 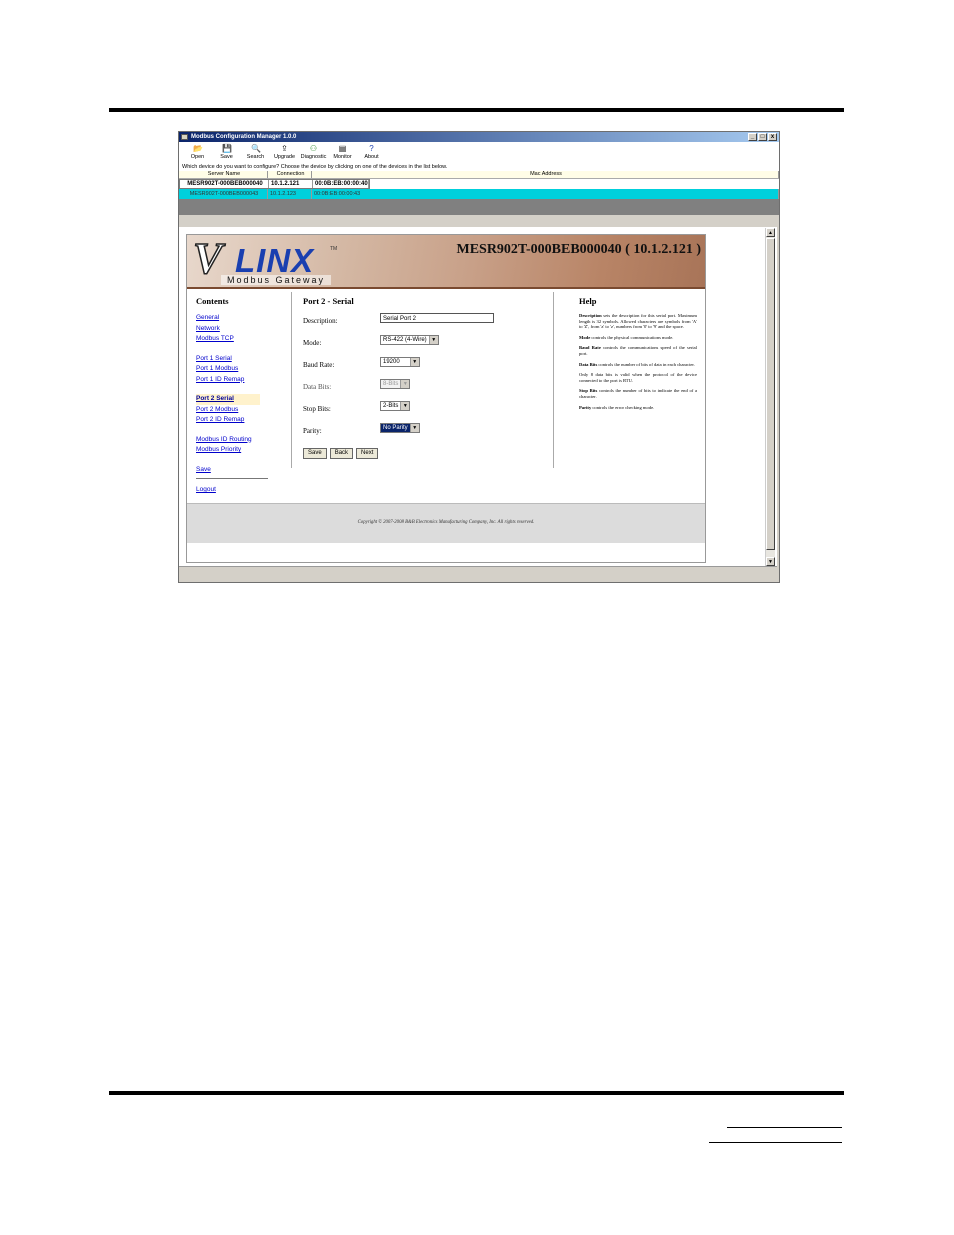 I want to click on scroll-thumb, so click(x=770, y=394).